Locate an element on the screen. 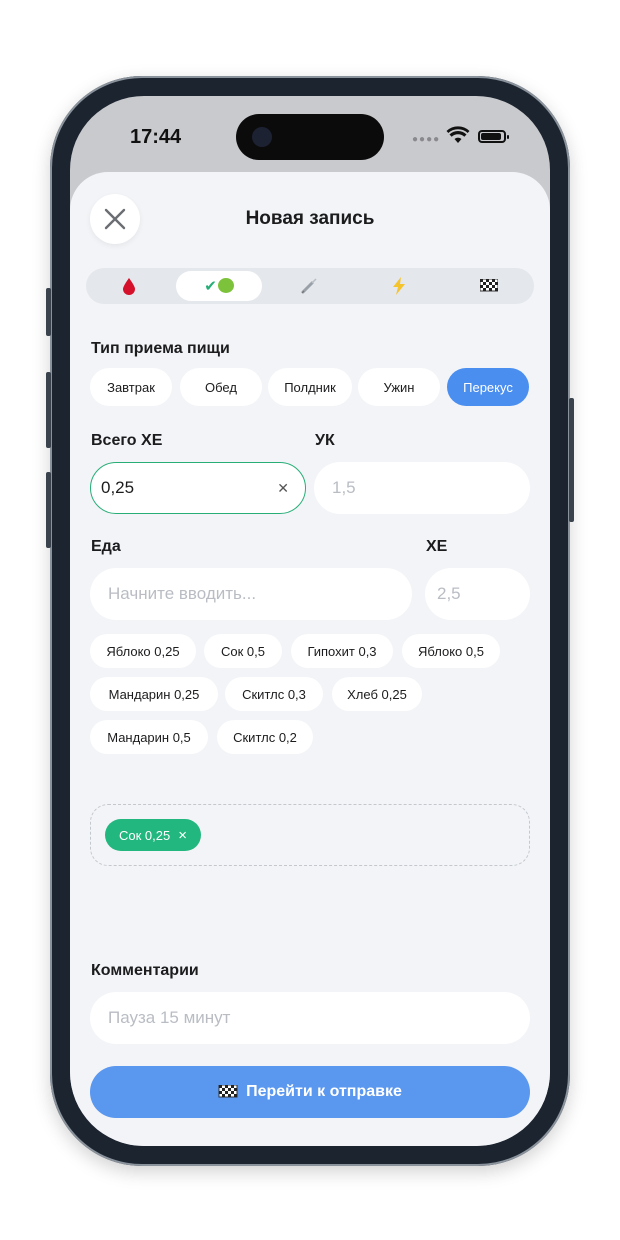 This screenshot has height=1240, width=620. food-suggestion-chip: Яблоко 0,5 is located at coordinates (451, 651).